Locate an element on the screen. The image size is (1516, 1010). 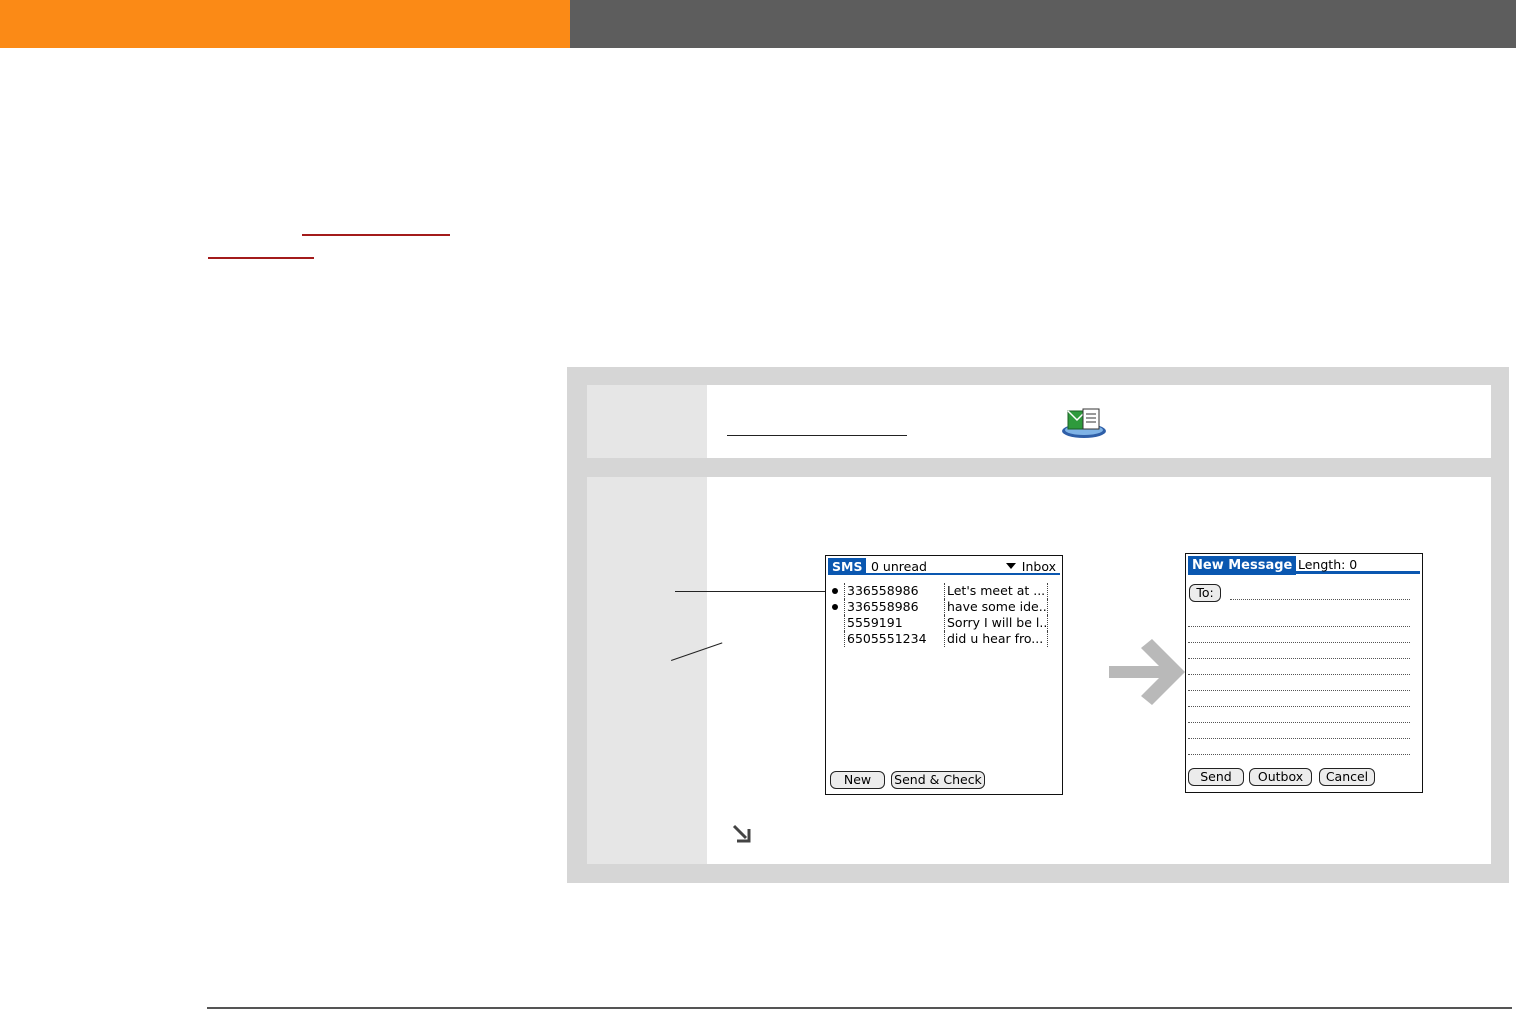
right-arrow-icon is located at coordinates (1147, 672).